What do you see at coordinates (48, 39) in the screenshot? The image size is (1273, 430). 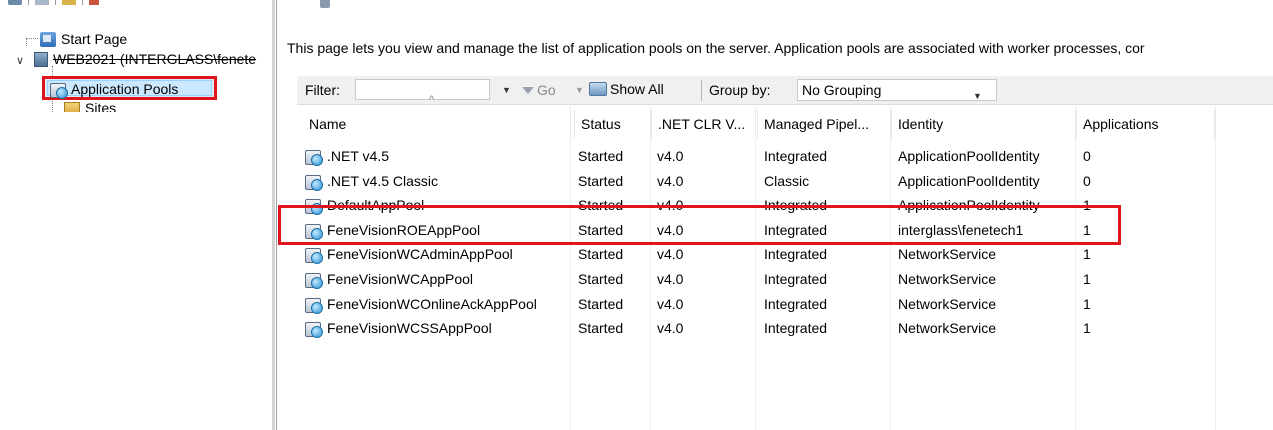 I see `start-page-icon` at bounding box center [48, 39].